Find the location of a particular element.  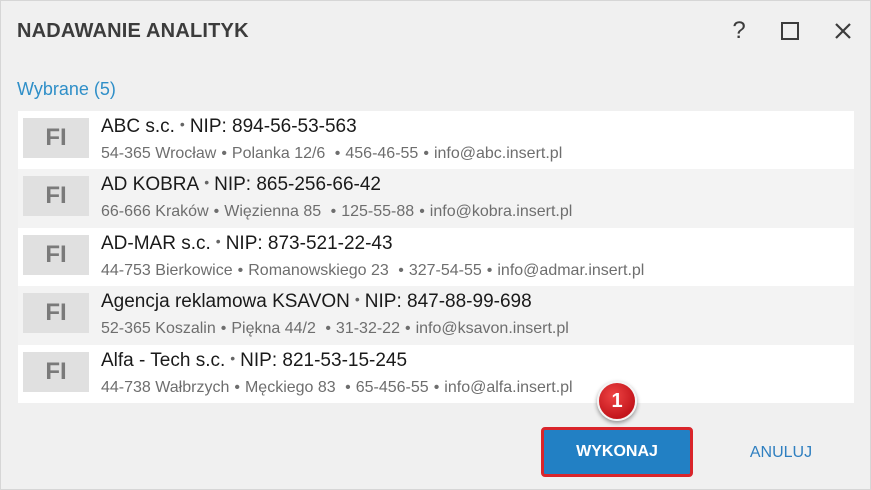

item-name: Agencja reklamowa KSAVON is located at coordinates (225, 302).